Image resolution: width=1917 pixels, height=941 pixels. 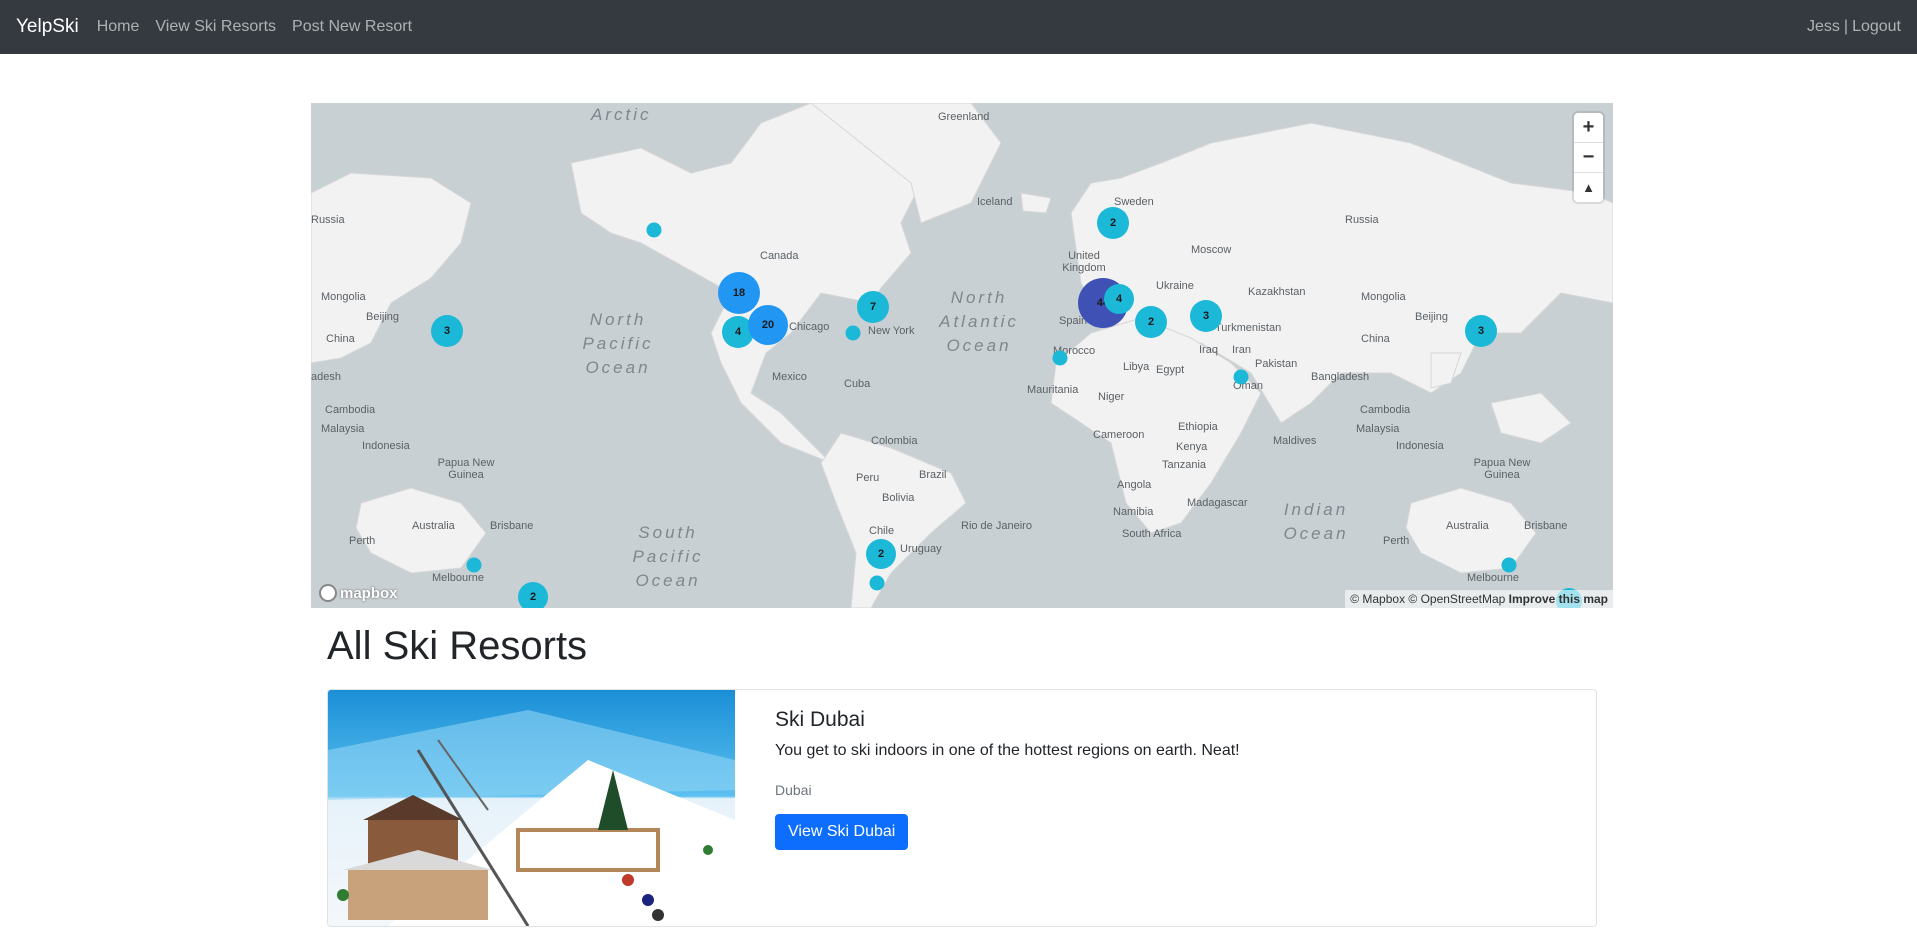 I want to click on label-south-africa: South Africa, so click(x=1152, y=534).